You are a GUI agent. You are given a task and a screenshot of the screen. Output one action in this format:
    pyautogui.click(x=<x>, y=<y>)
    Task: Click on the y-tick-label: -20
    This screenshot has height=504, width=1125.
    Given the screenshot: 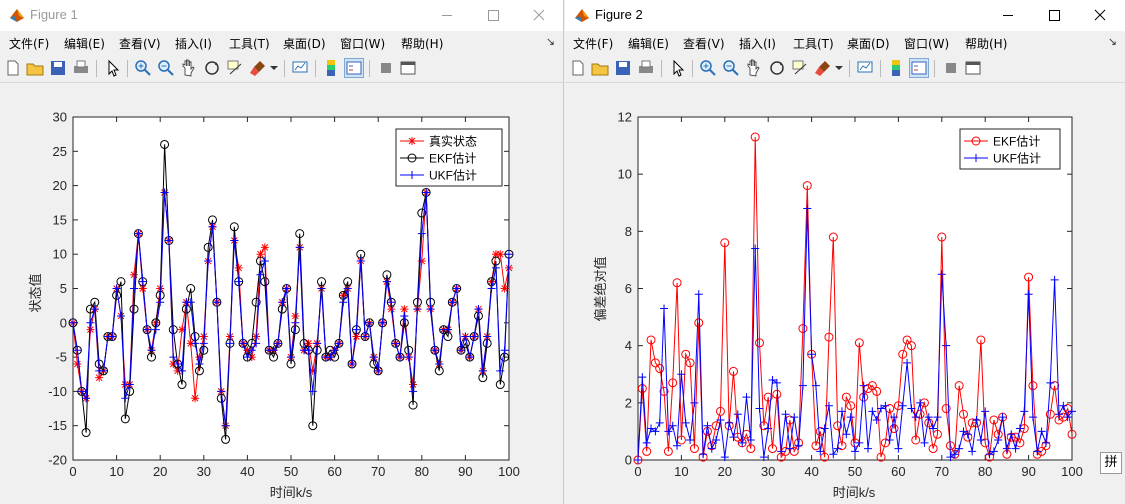 What is the action you would take?
    pyautogui.click(x=57, y=460)
    